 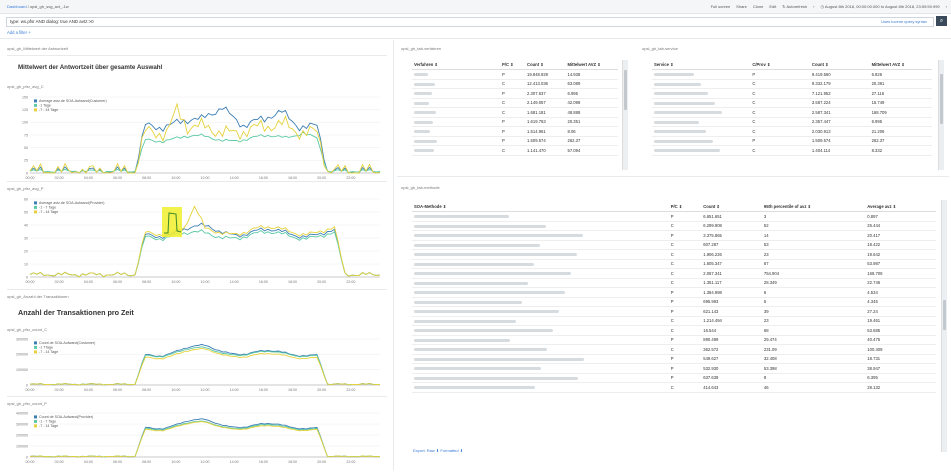 I want to click on y-tick-label: 300000, so click(x=22, y=424).